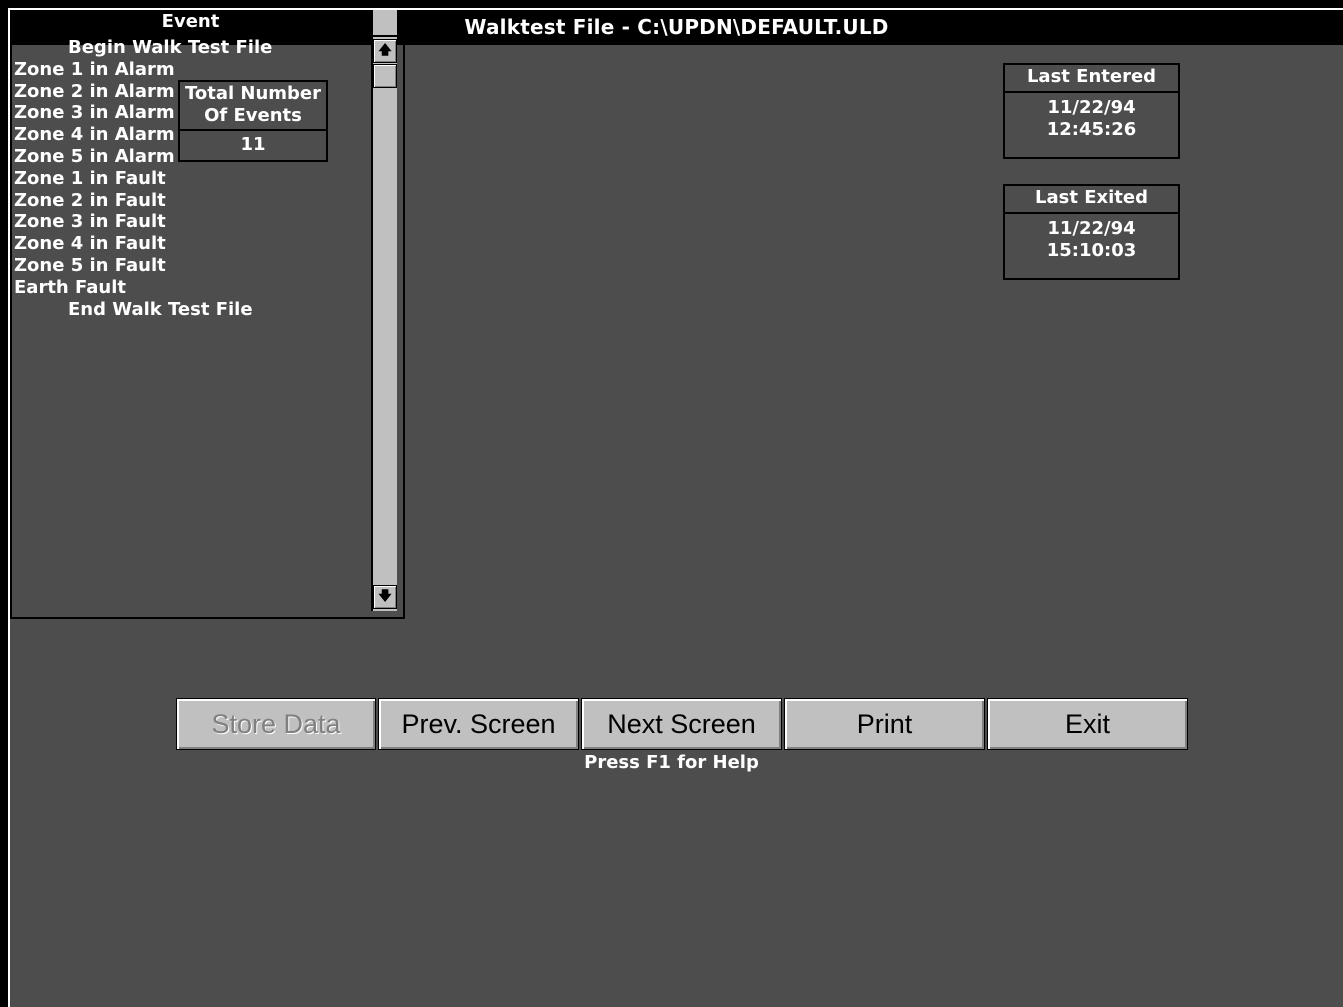 Image resolution: width=1343 pixels, height=1007 pixels. I want to click on scrollbar-header-corner, so click(385, 23).